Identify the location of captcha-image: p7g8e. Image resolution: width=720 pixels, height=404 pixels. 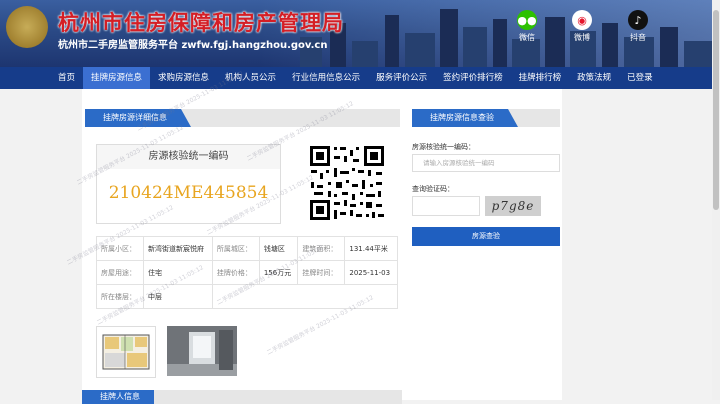
(513, 206).